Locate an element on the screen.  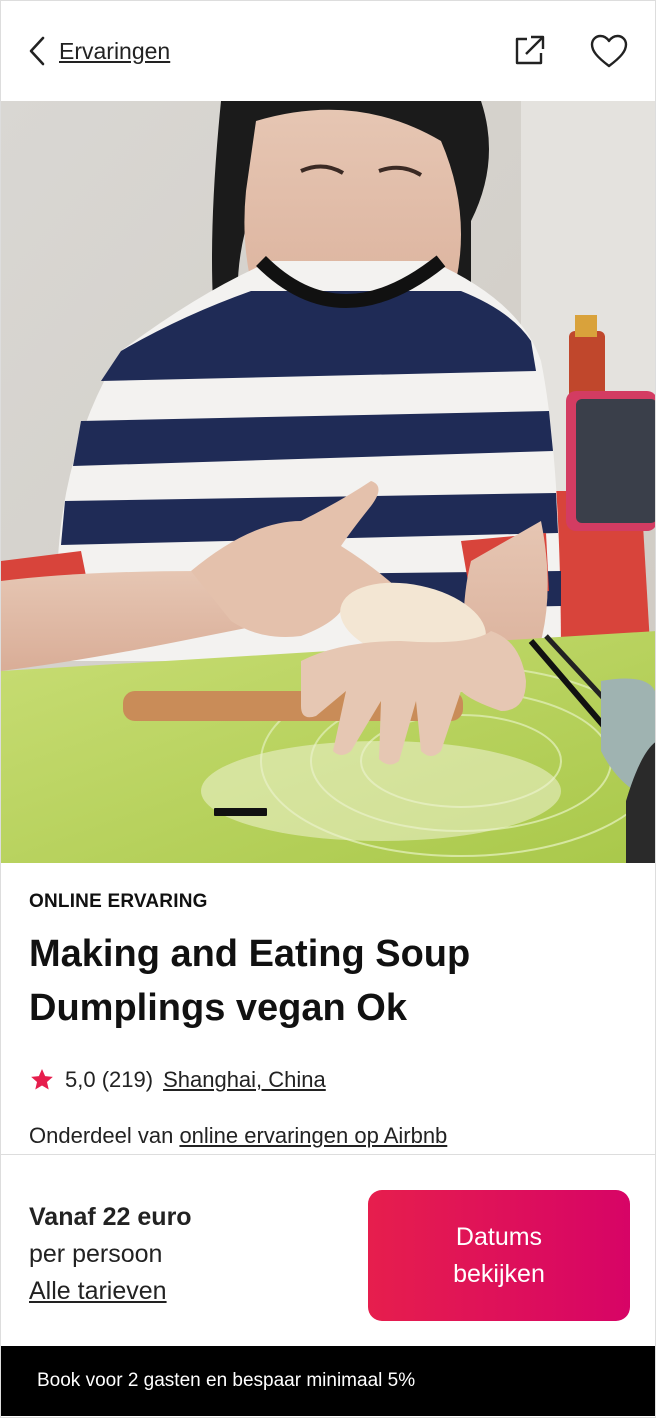
back-button: Ervaringen is located at coordinates (98, 51).